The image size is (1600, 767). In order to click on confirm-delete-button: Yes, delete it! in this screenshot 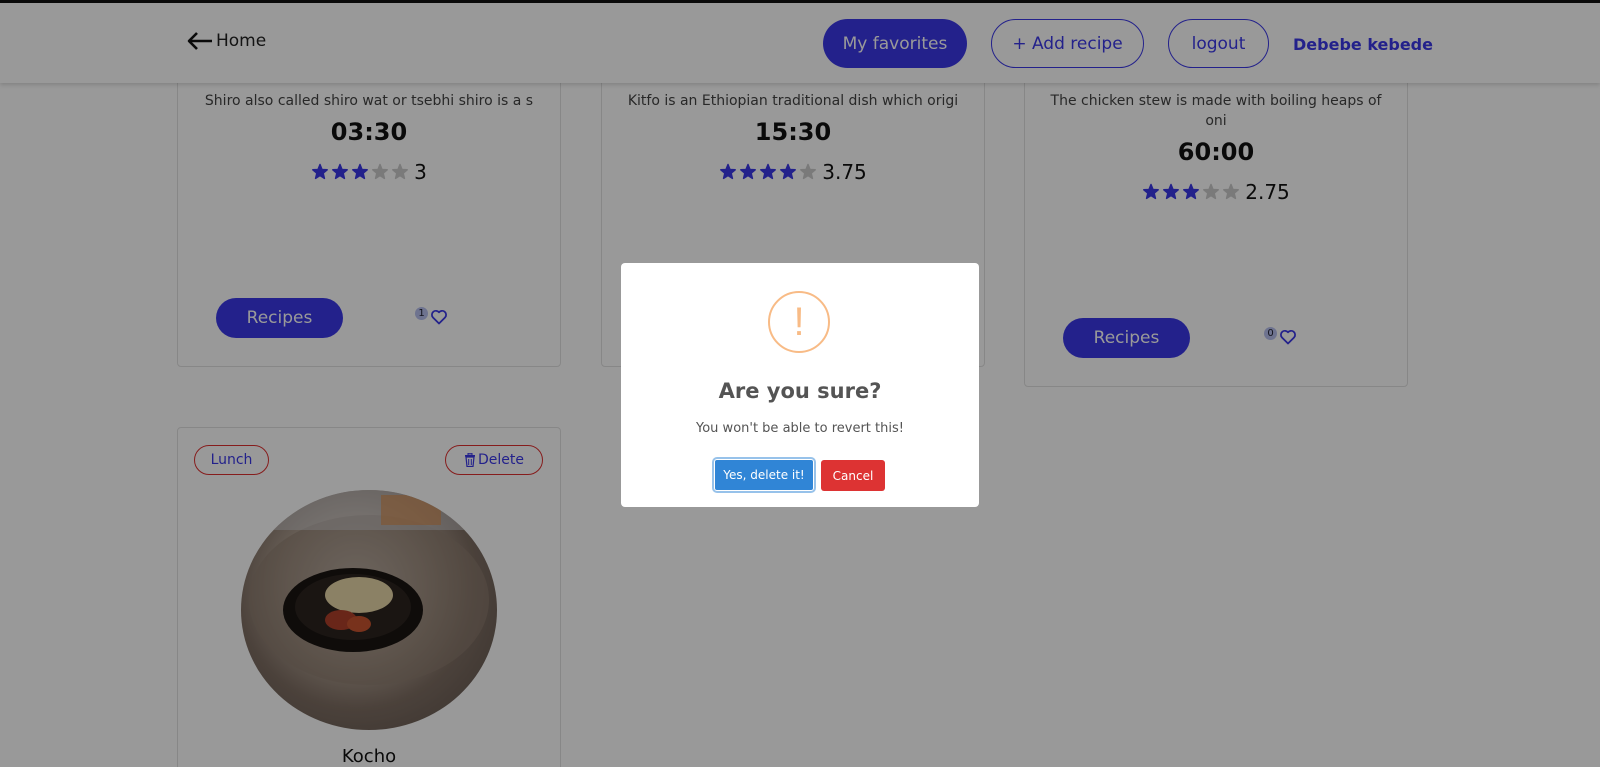, I will do `click(764, 475)`.